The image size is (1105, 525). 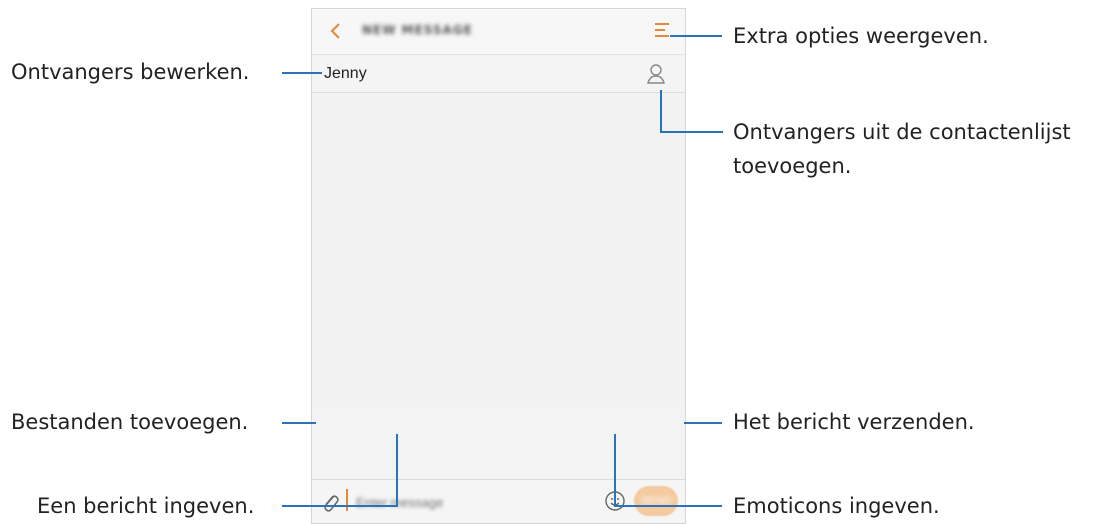 I want to click on callout-line-attach, so click(x=299, y=423).